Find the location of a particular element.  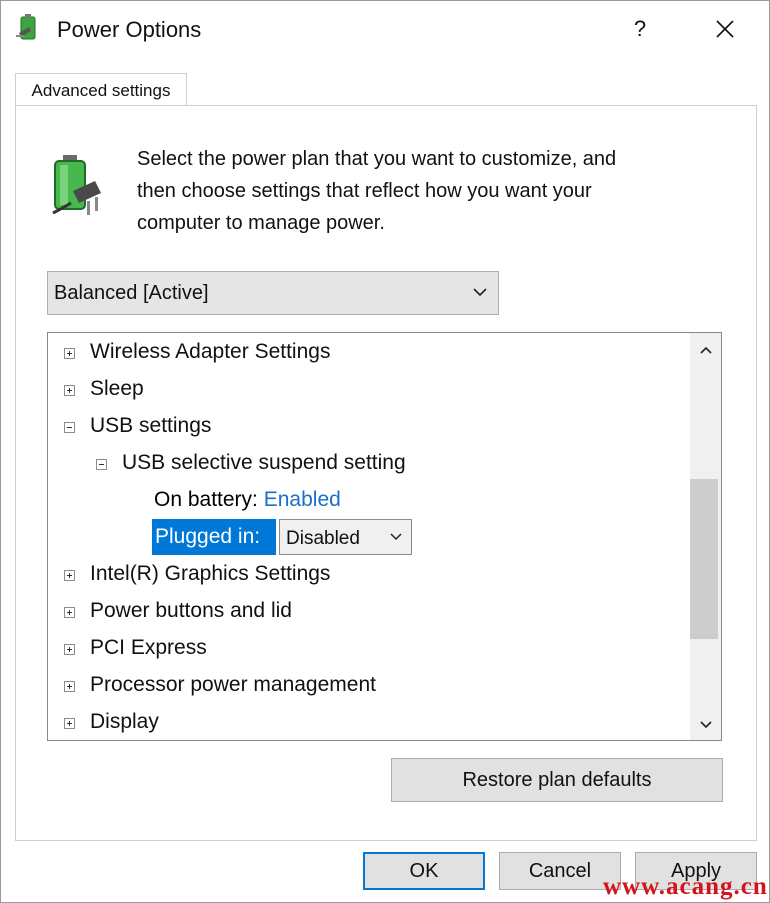

tree-scrollbar is located at coordinates (705, 536).